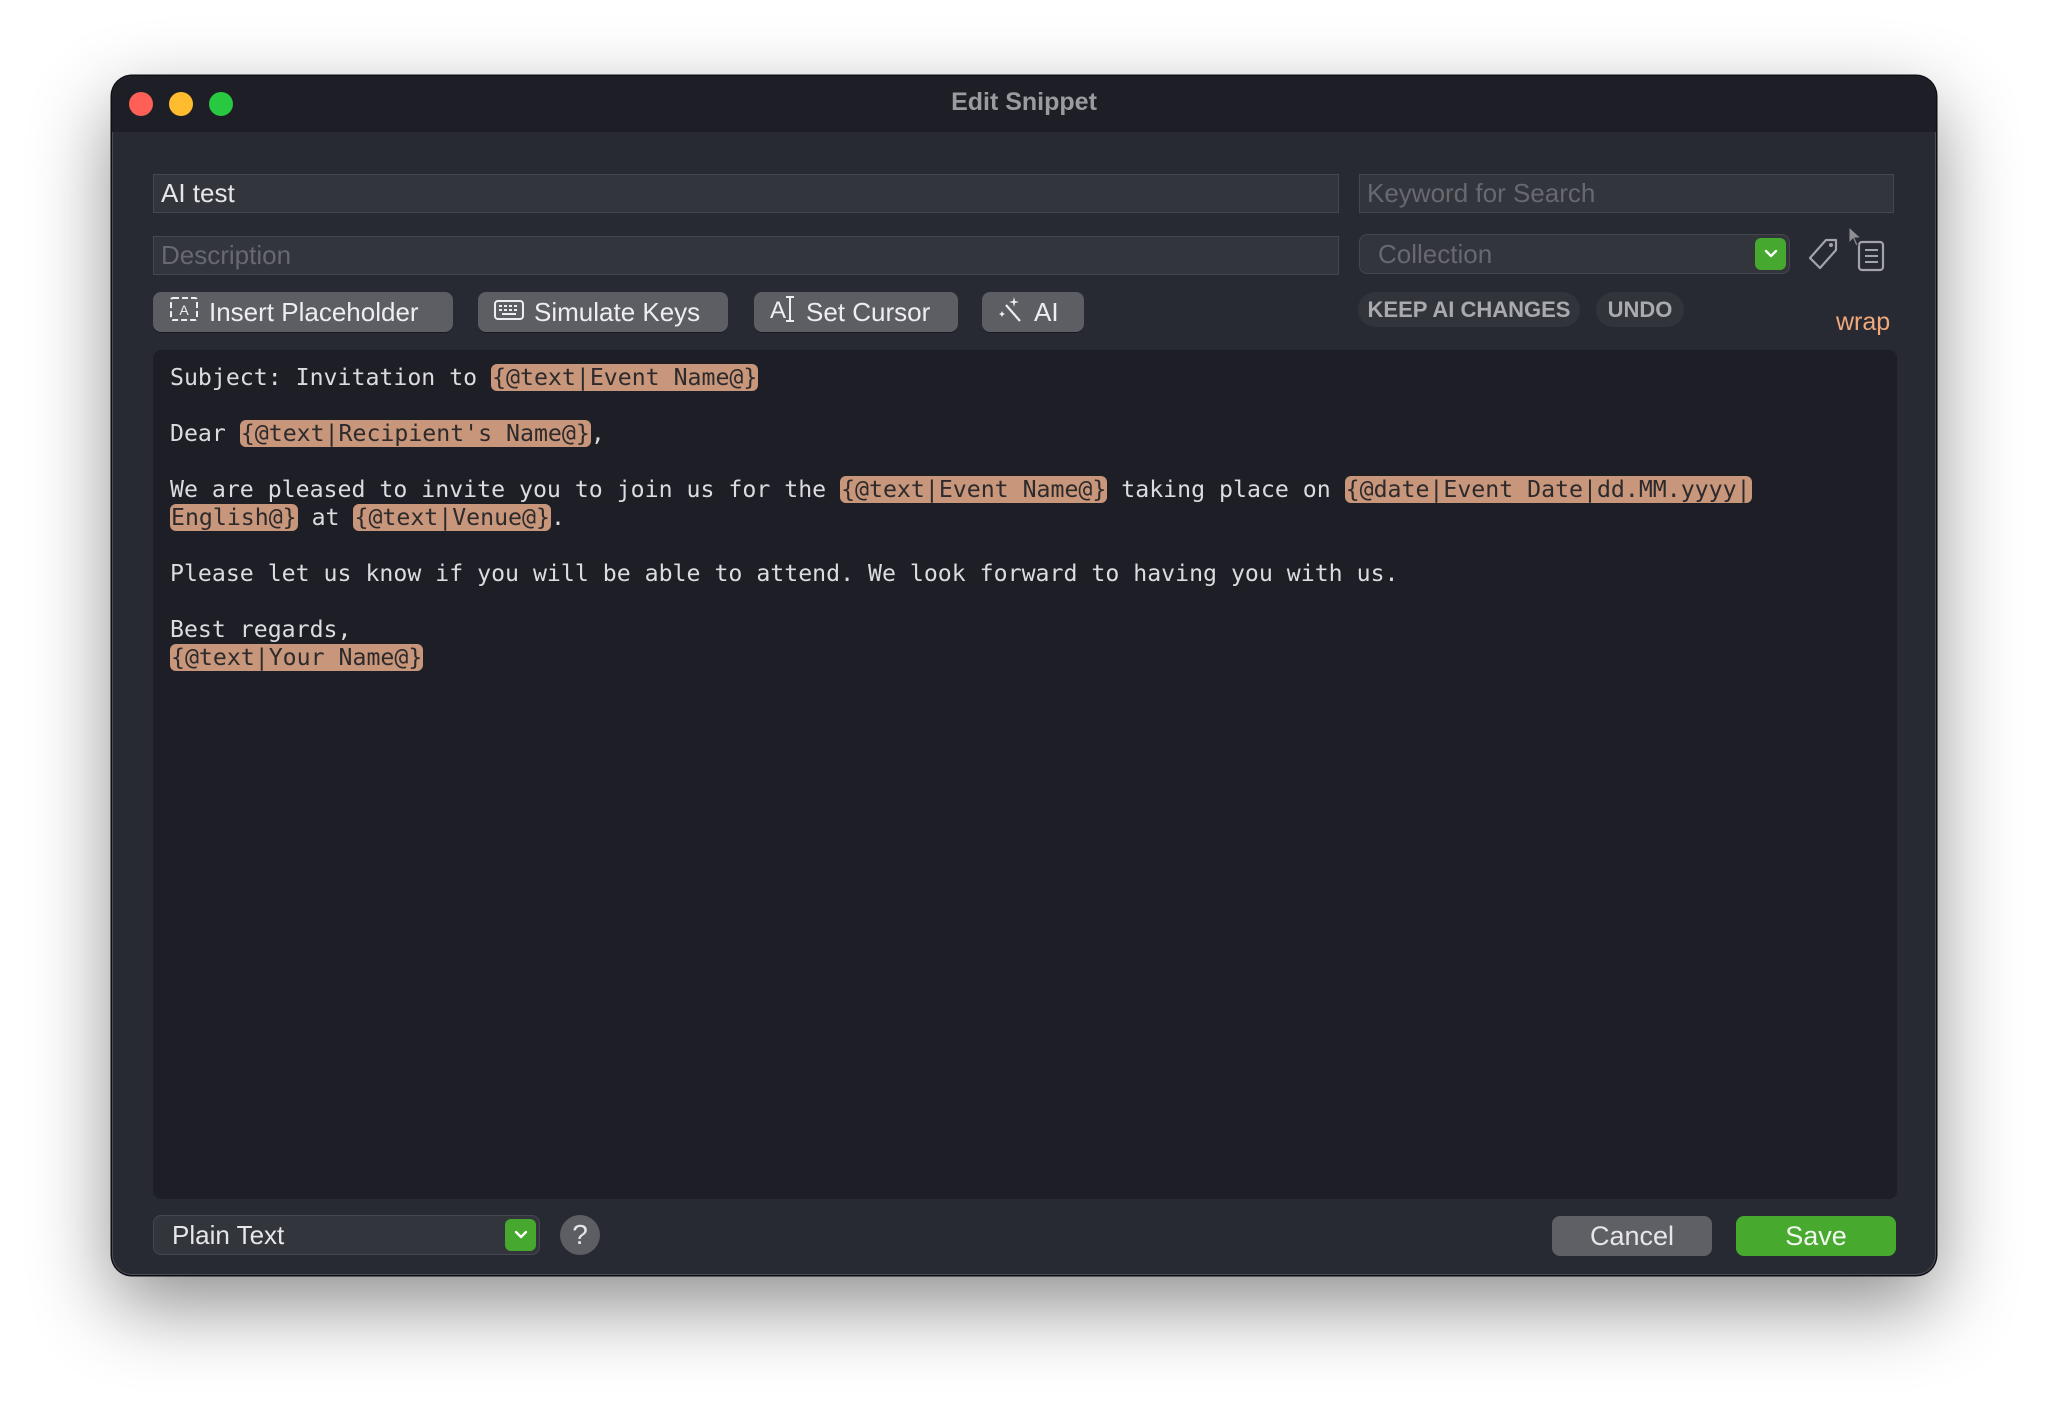  Describe the element at coordinates (1033, 312) in the screenshot. I see `ai-button: AI` at that location.